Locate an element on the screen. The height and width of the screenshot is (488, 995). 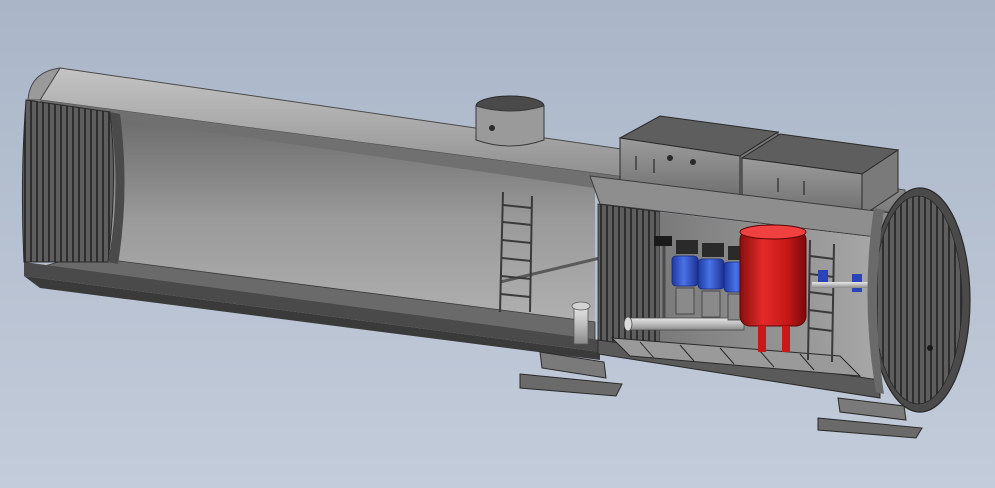
manhole-neck is located at coordinates (510, 121).